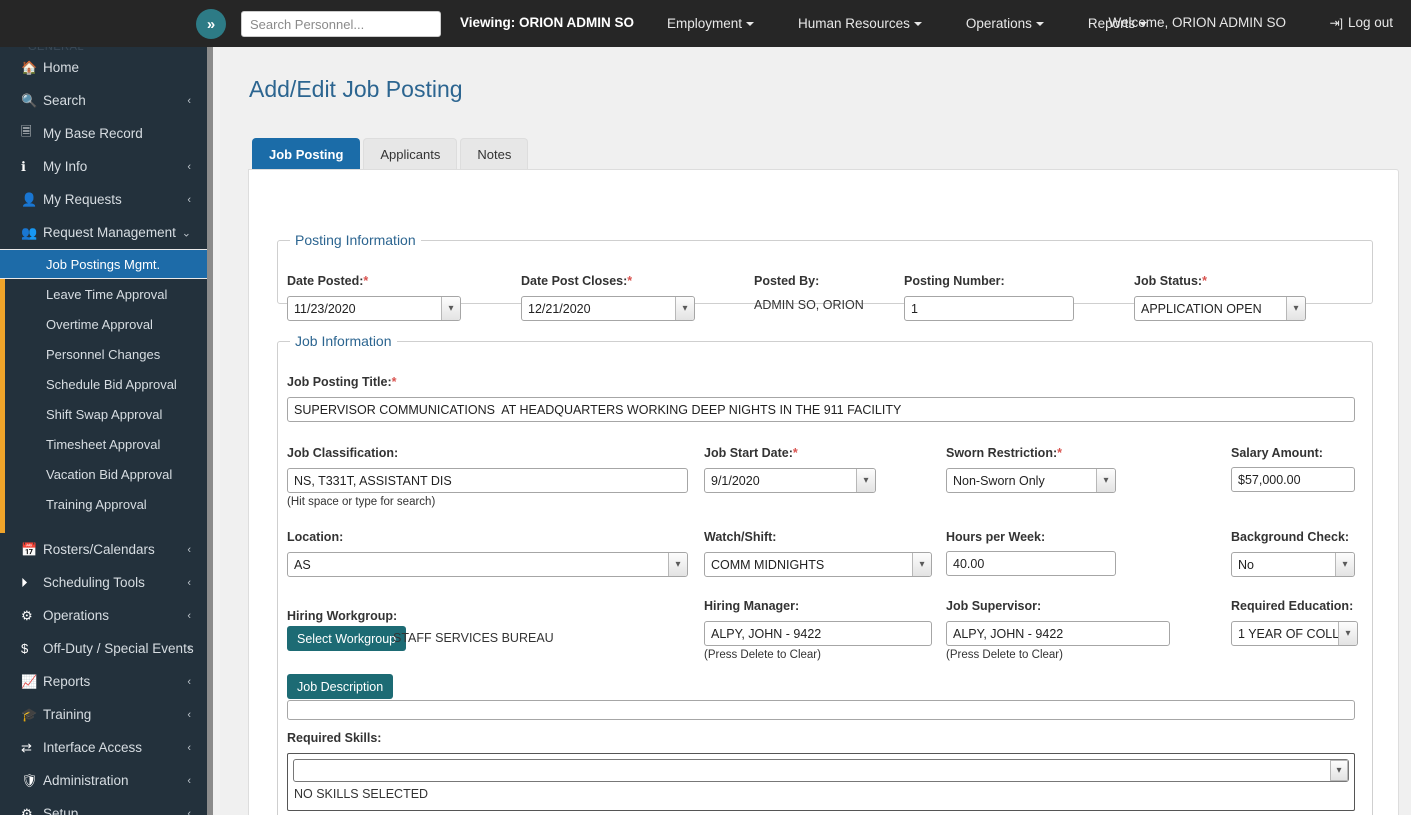 Image resolution: width=1411 pixels, height=815 pixels. Describe the element at coordinates (106, 806) in the screenshot. I see `sidebar-item-setup: ⚙ Setup ‹` at that location.